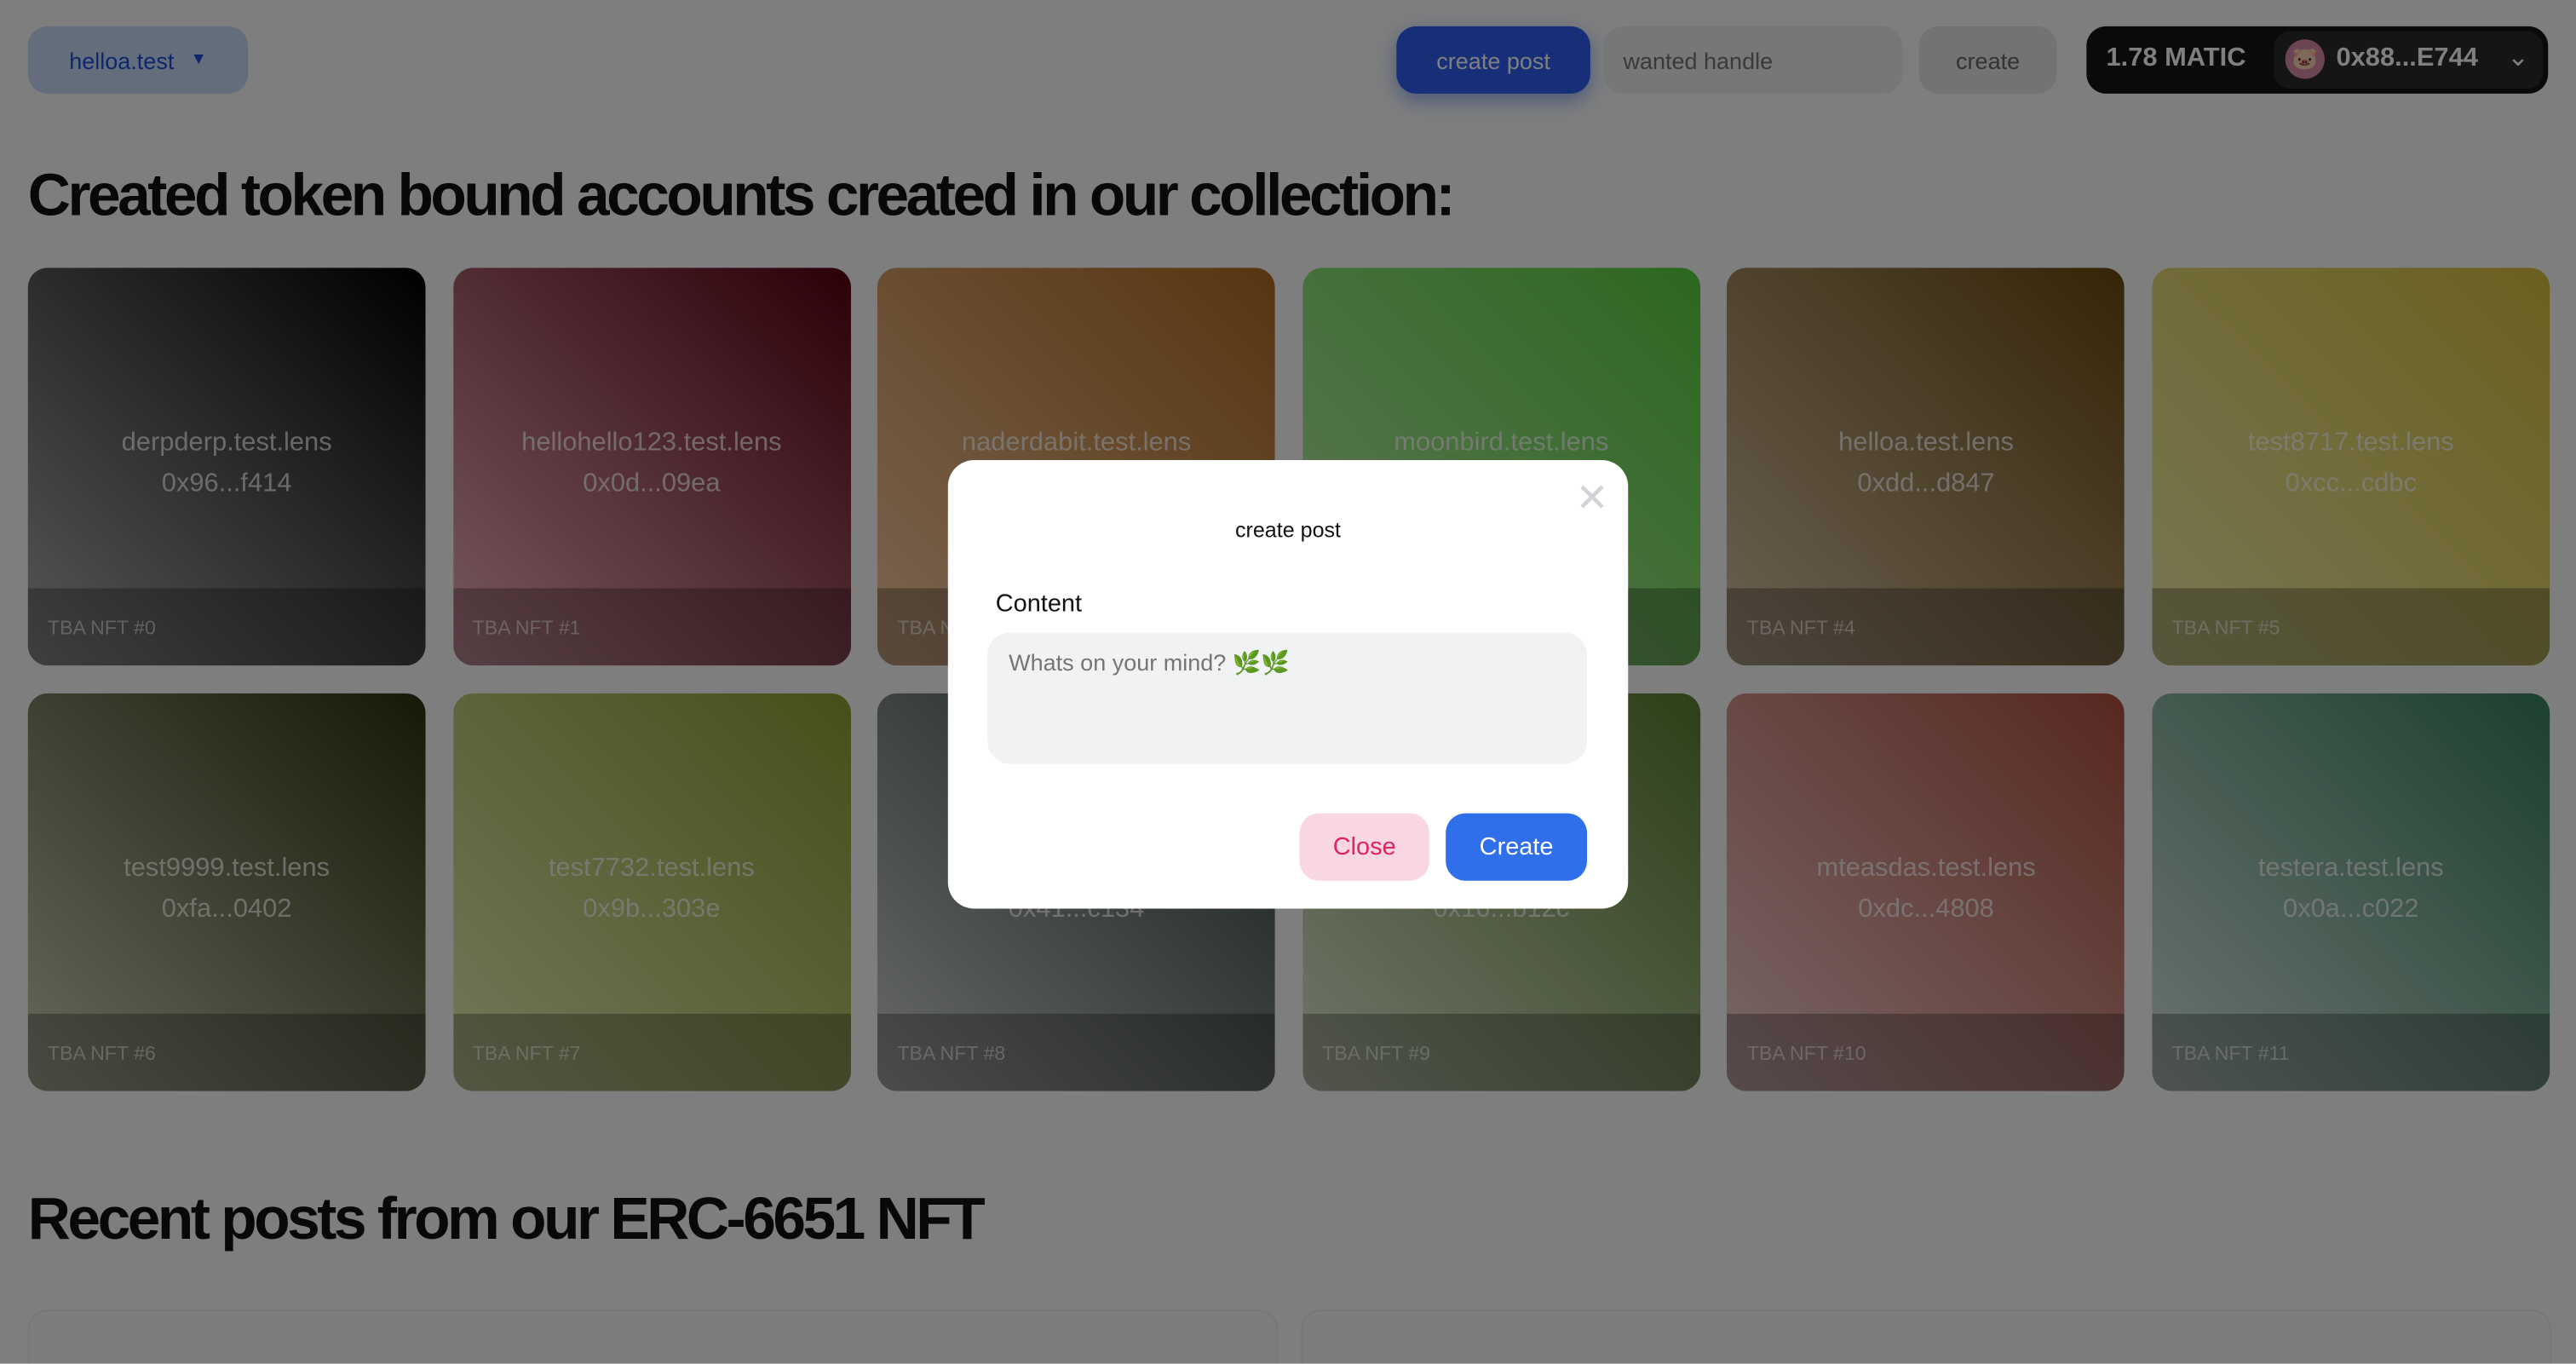 Image resolution: width=2576 pixels, height=1364 pixels. Describe the element at coordinates (1039, 604) in the screenshot. I see `content-label: Content` at that location.